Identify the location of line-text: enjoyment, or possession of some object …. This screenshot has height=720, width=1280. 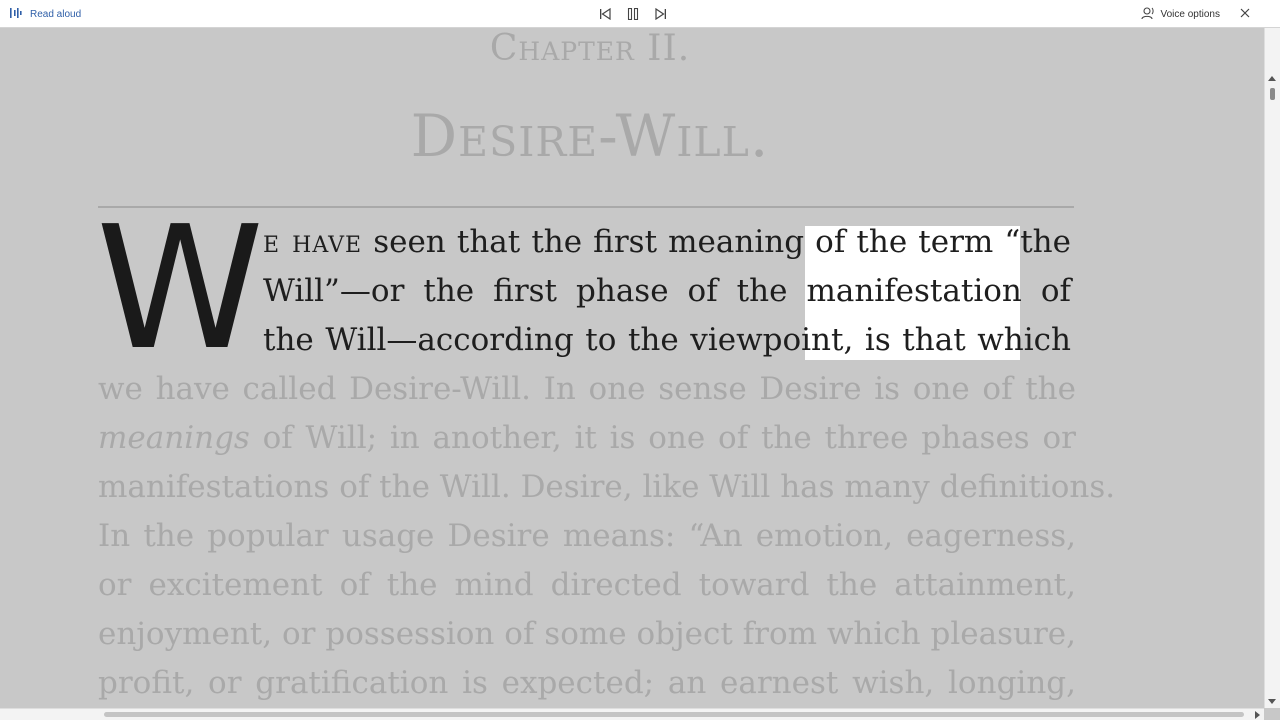
(587, 634).